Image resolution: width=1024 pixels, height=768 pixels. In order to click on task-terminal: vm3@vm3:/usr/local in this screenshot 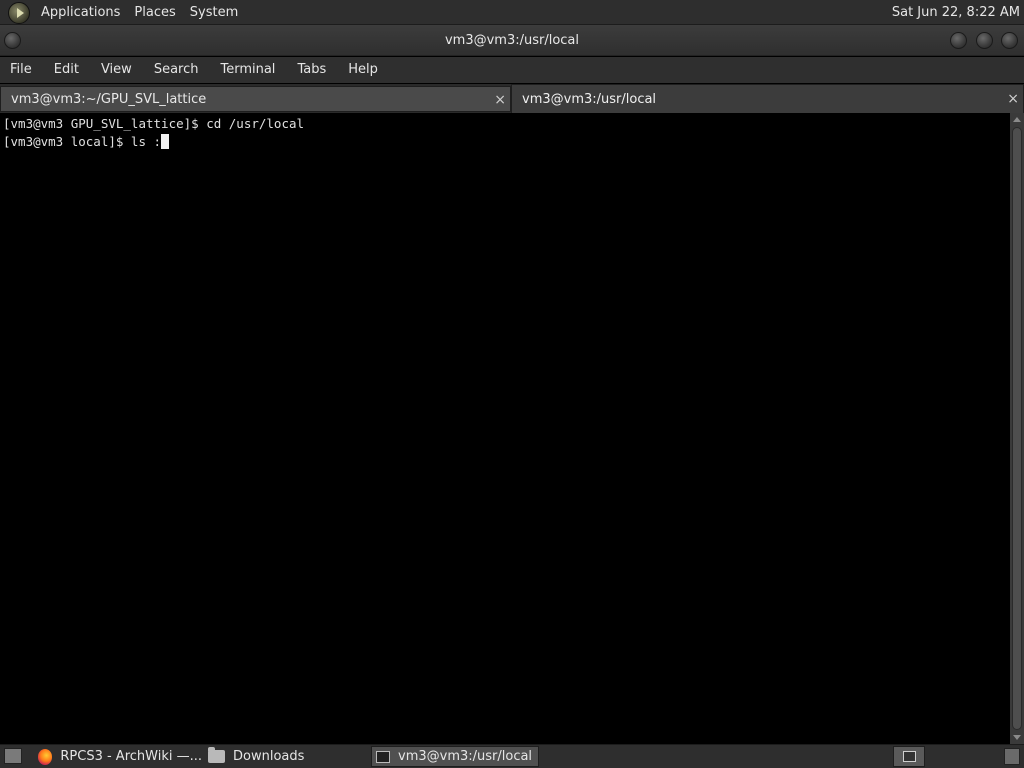, I will do `click(455, 756)`.